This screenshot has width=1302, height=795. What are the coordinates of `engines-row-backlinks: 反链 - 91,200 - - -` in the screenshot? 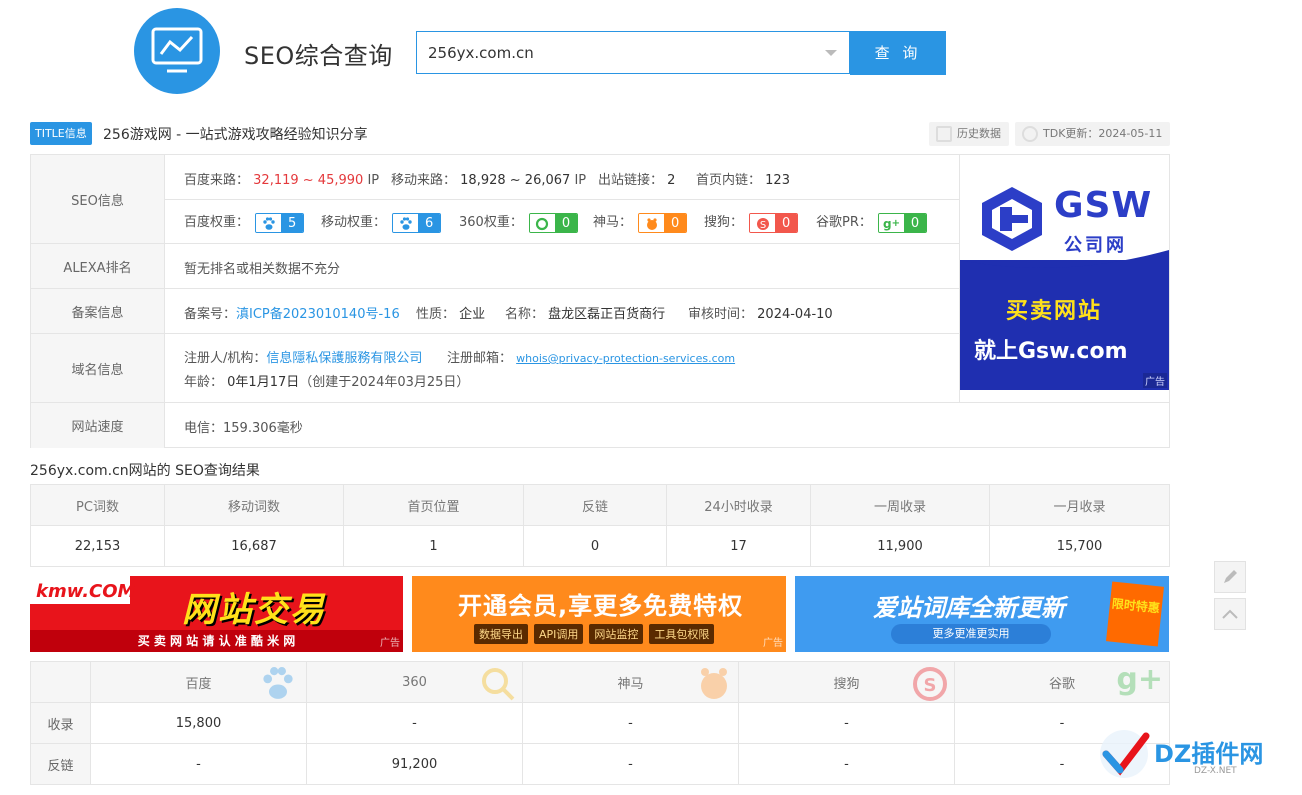 It's located at (600, 764).